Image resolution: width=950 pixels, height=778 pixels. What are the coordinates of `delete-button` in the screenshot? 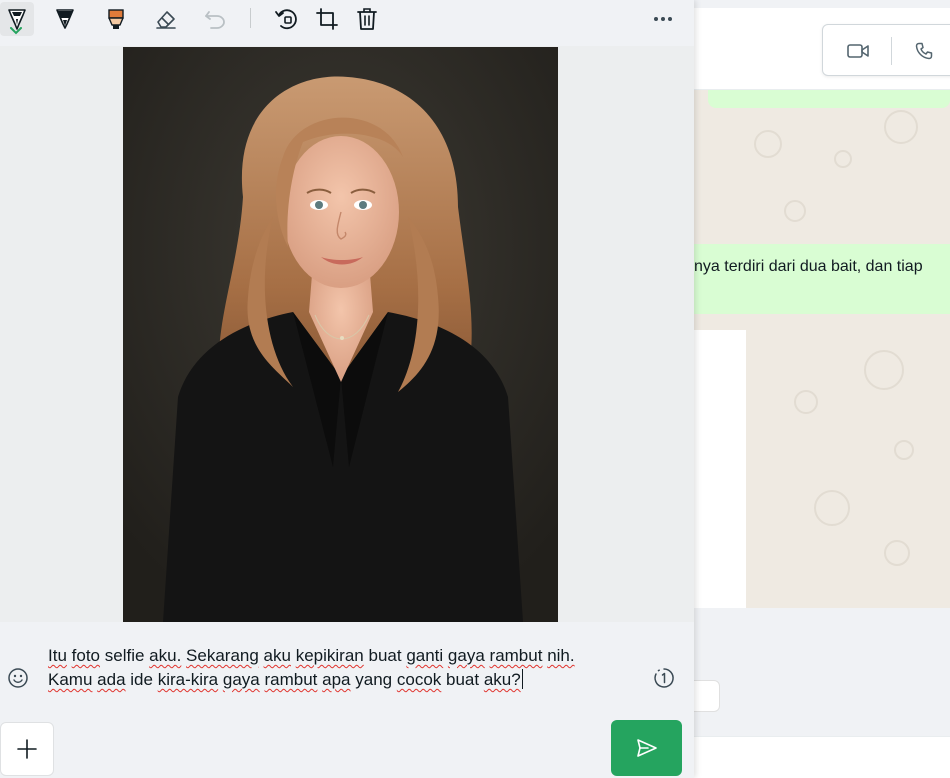 It's located at (367, 19).